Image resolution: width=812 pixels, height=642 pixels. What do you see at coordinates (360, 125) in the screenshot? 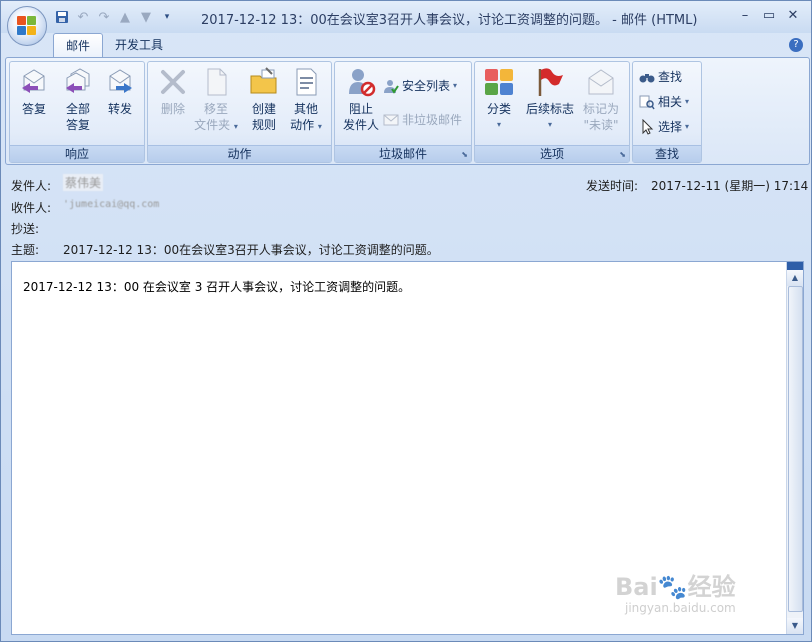
I see `block-sender-label-line2: 发件人` at bounding box center [360, 125].